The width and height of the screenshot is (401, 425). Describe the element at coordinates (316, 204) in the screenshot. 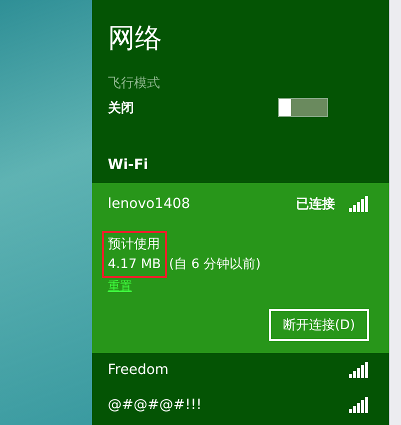

I see `connection-status: 已连接` at that location.